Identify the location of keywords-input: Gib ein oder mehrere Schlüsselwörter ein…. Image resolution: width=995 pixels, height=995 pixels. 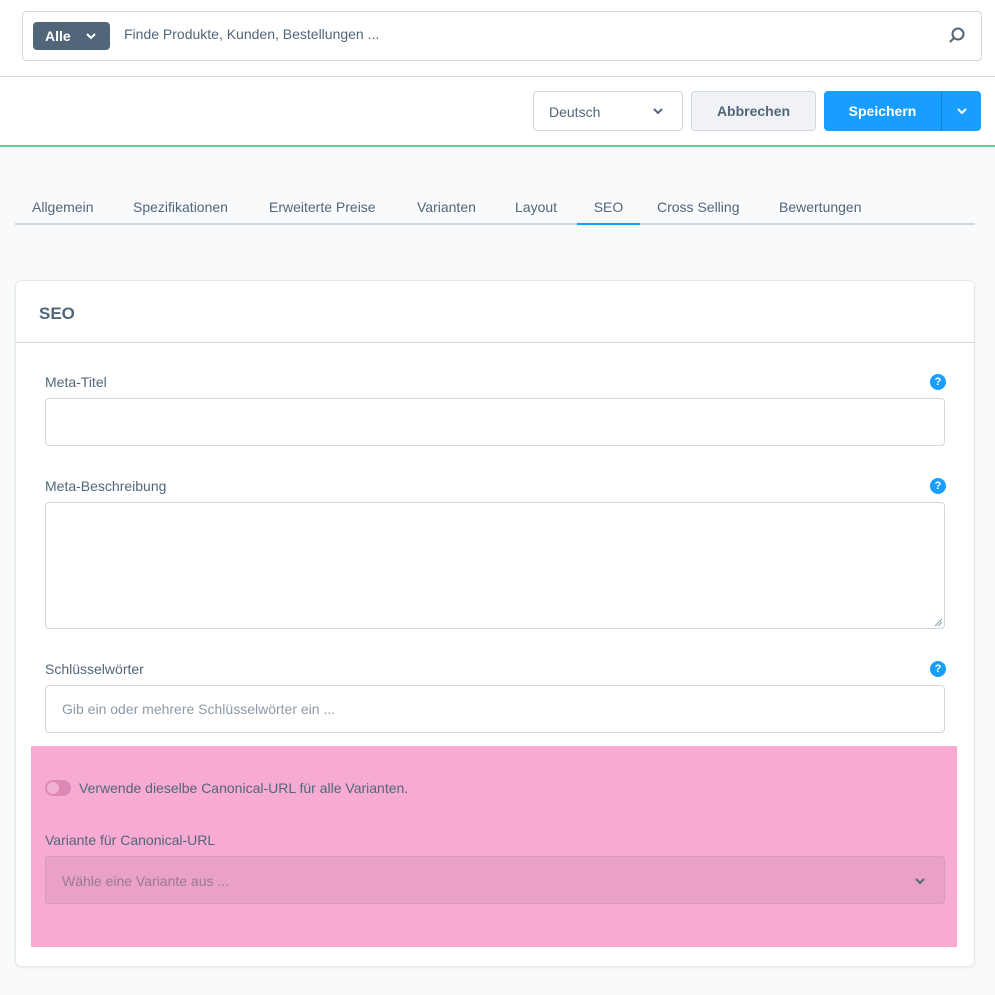
(495, 709).